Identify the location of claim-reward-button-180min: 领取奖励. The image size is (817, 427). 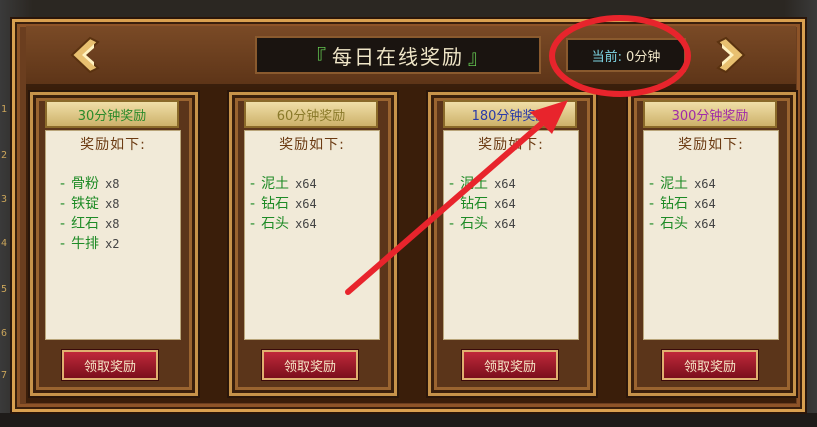
(510, 365).